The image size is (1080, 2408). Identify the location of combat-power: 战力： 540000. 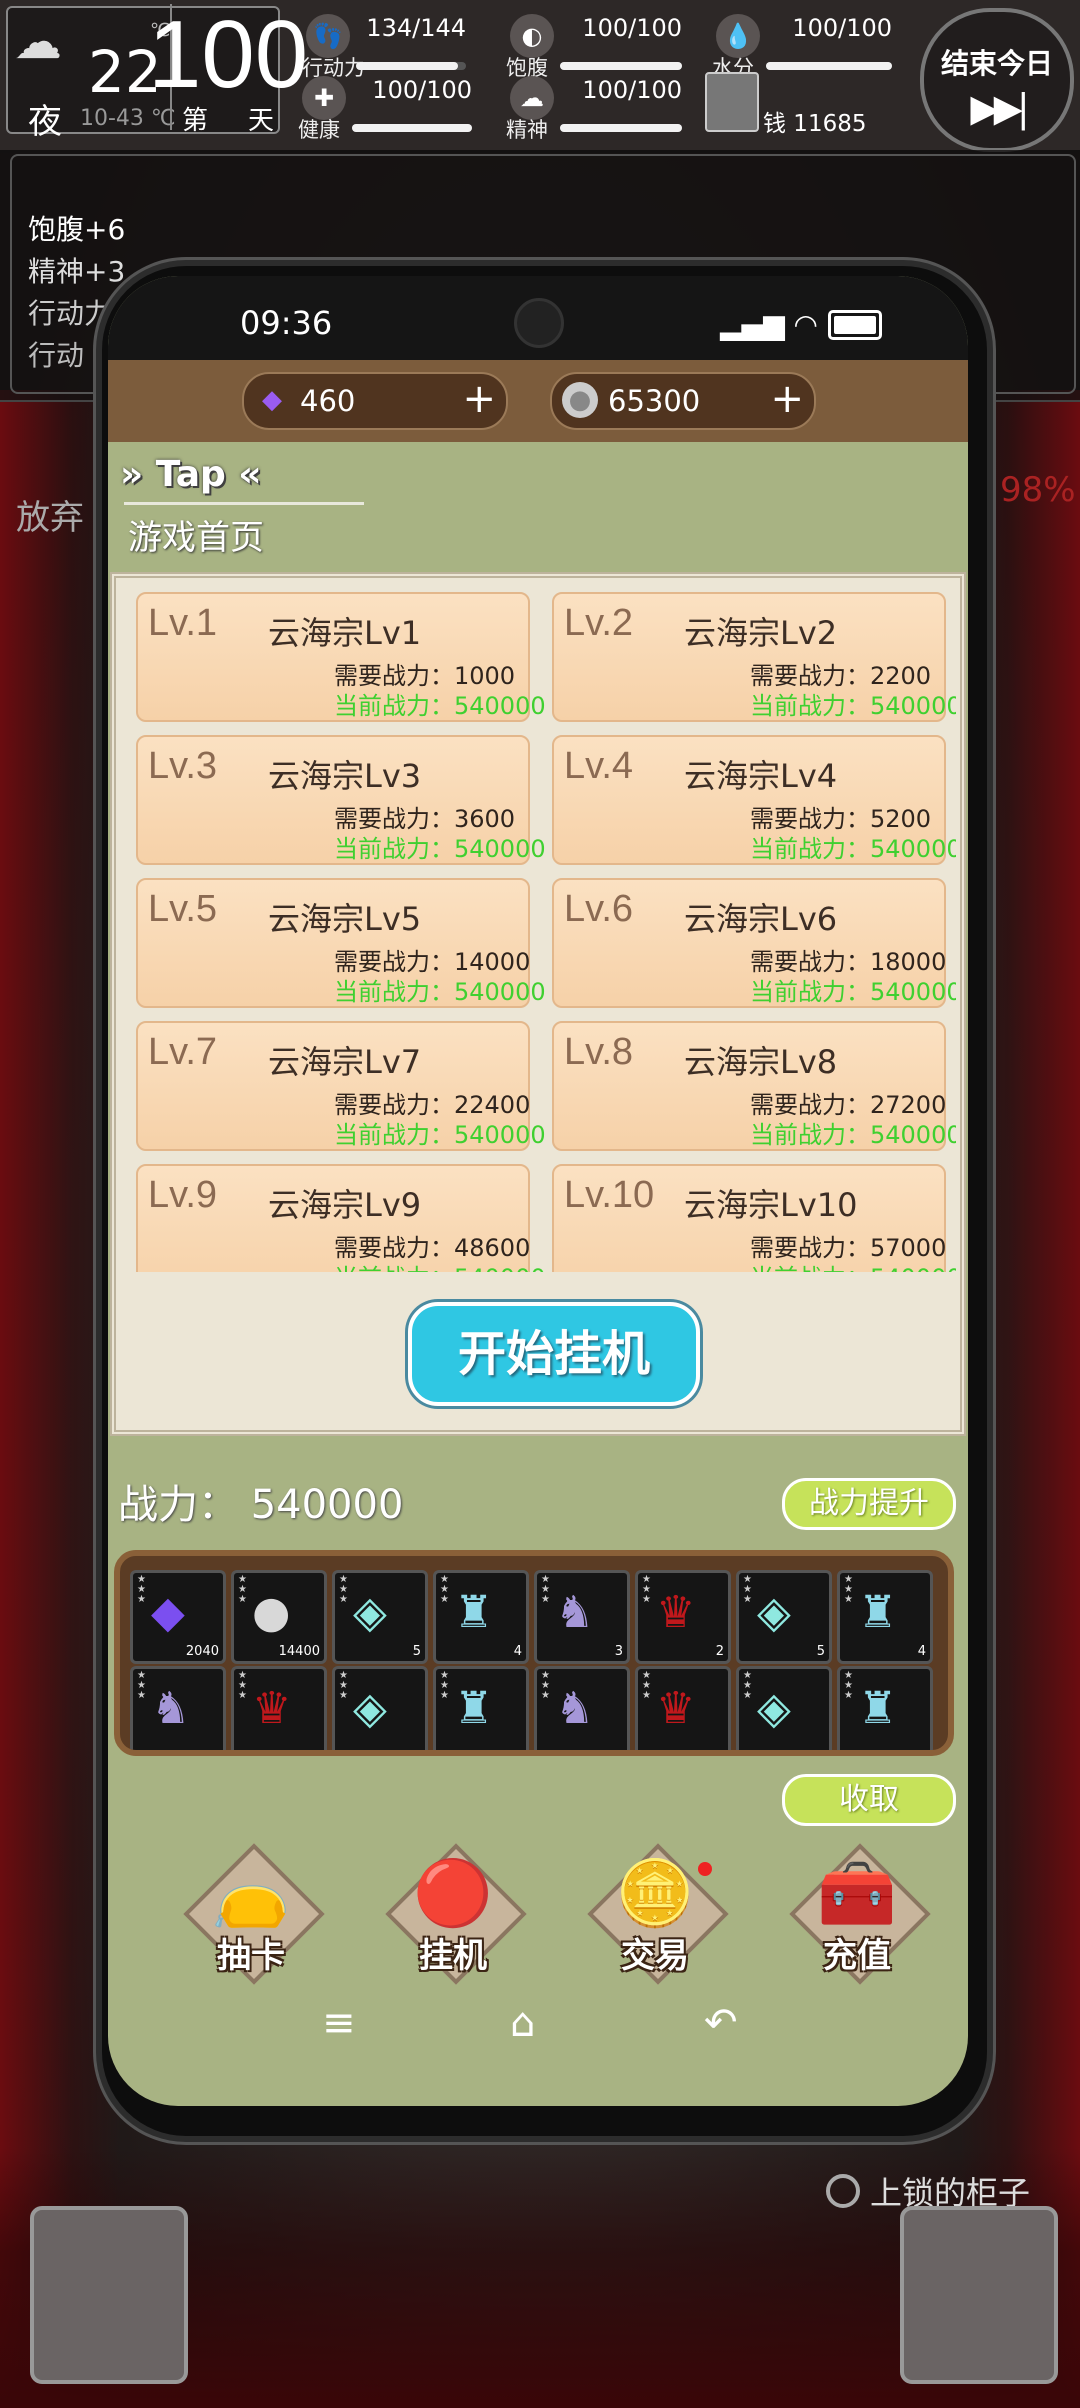
(261, 1505).